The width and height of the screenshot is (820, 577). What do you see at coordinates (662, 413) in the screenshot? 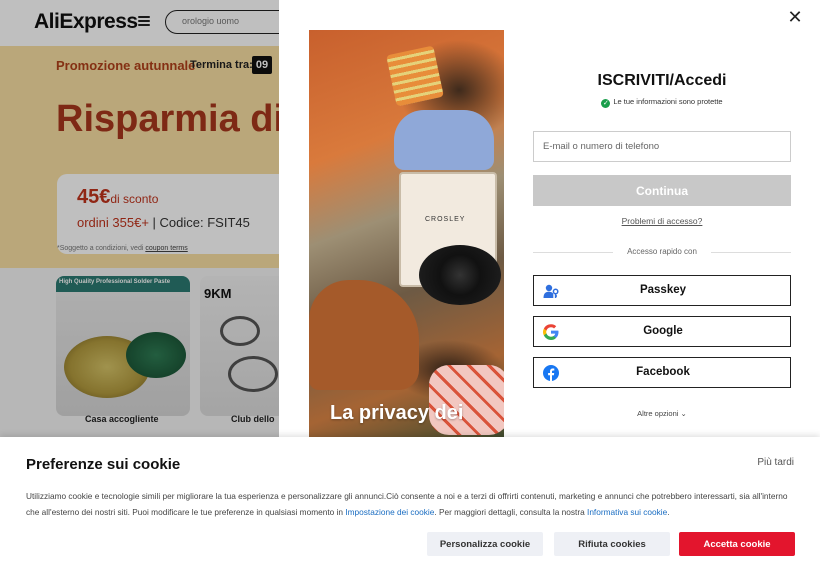
I see `more-options-link: Altre opzioni ⌄` at bounding box center [662, 413].